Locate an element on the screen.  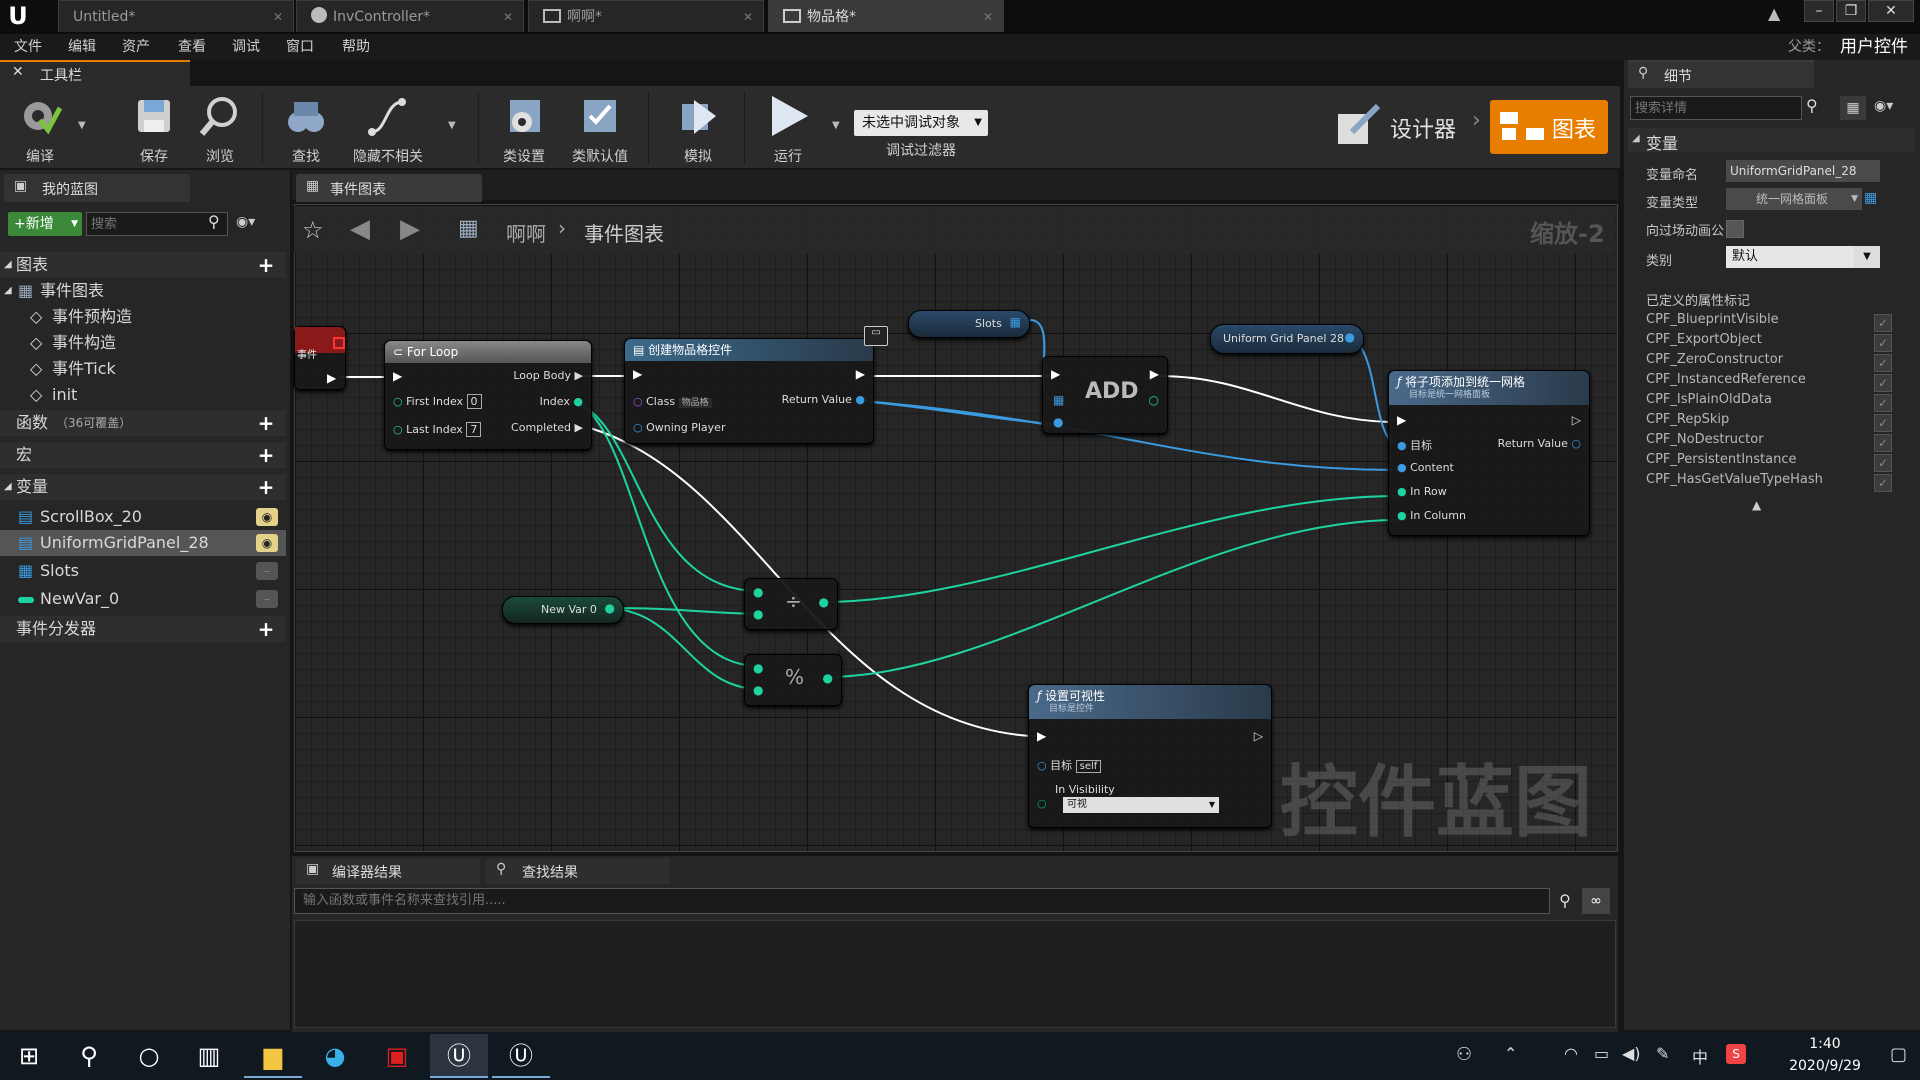
in-row-pin: ● In Row is located at coordinates (1422, 491).